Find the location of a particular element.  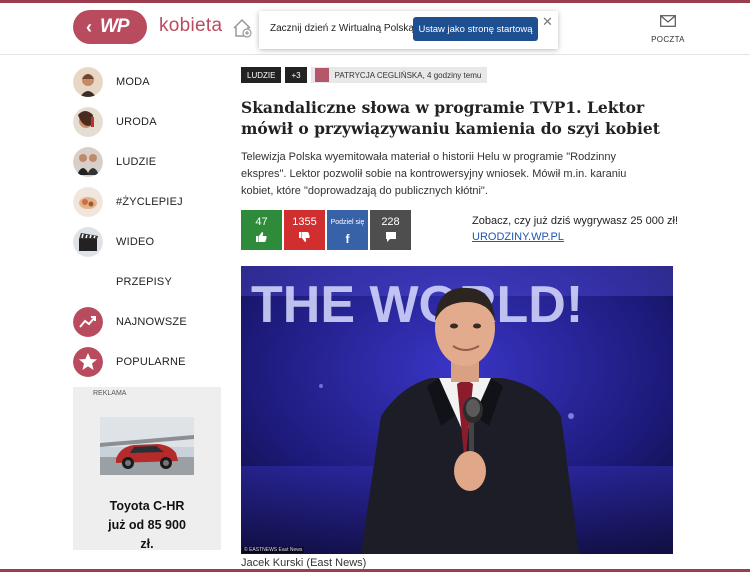

sidebar-item-label: MODA is located at coordinates (133, 82).